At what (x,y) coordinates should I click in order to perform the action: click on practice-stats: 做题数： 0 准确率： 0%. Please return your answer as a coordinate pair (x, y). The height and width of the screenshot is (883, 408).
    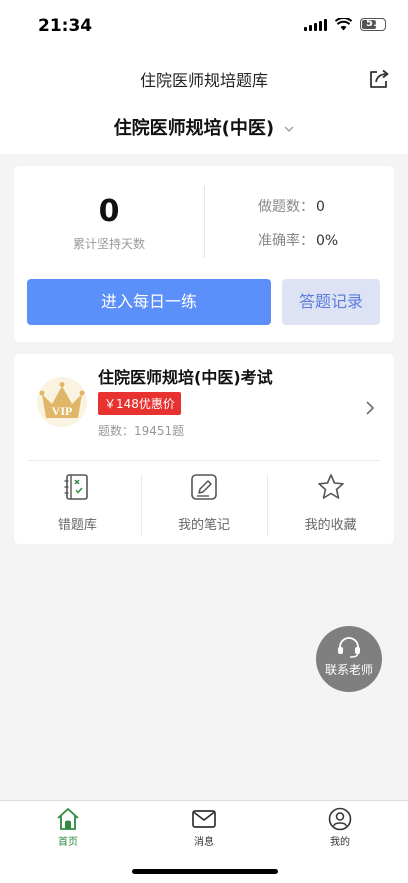
    Looking at the image, I should click on (298, 230).